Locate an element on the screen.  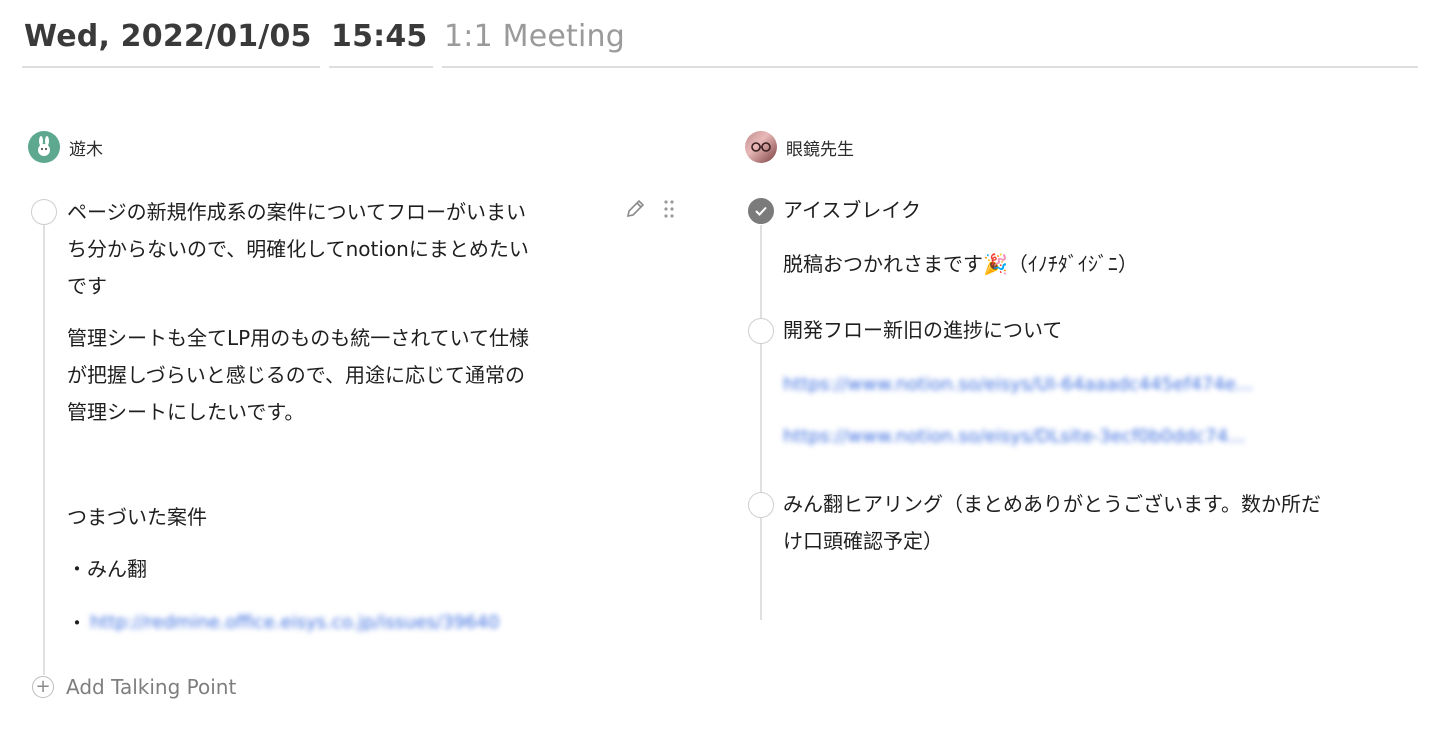
talking-point-note: 脱稿おつかれさまです🎉（ｲﾉﾁﾀﾞｲｼﾞﾆ） is located at coordinates (960, 264).